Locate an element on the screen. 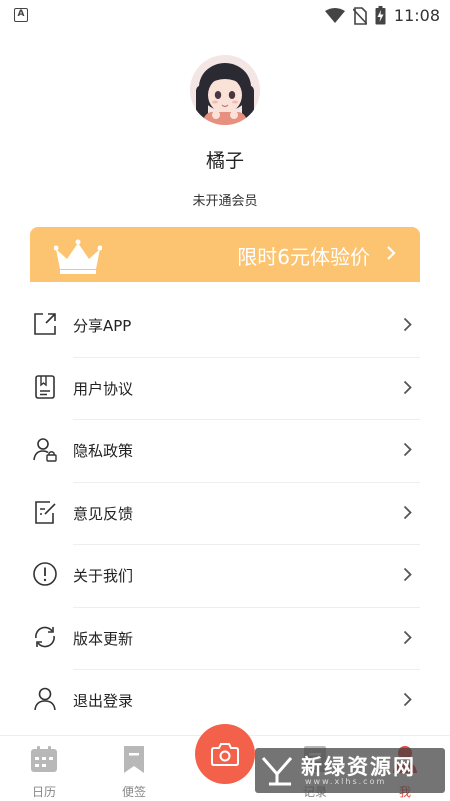 The width and height of the screenshot is (450, 801). status-time: 11:08 is located at coordinates (416, 15).